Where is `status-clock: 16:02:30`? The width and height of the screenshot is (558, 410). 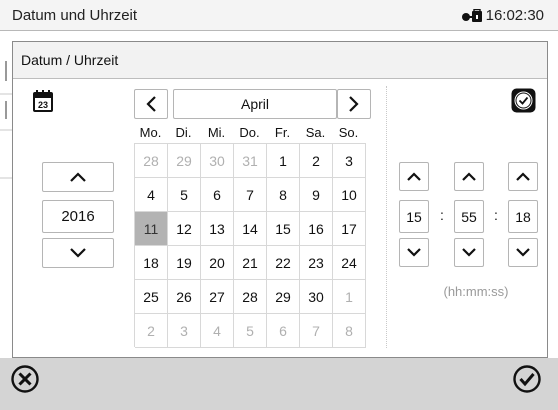
status-clock: 16:02:30 is located at coordinates (502, 15).